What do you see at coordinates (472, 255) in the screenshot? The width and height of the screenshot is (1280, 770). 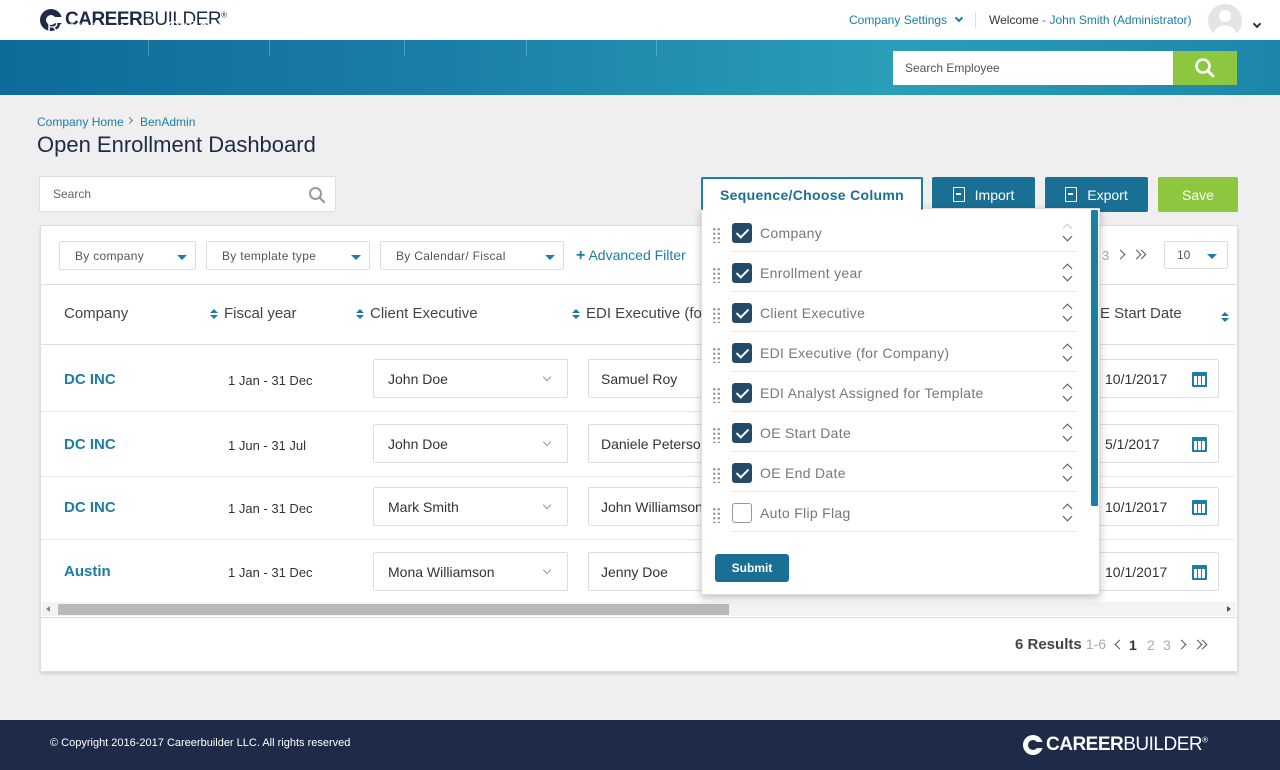 I see `filter-by-calendar-fiscal: By Calendar/ Fiscal` at bounding box center [472, 255].